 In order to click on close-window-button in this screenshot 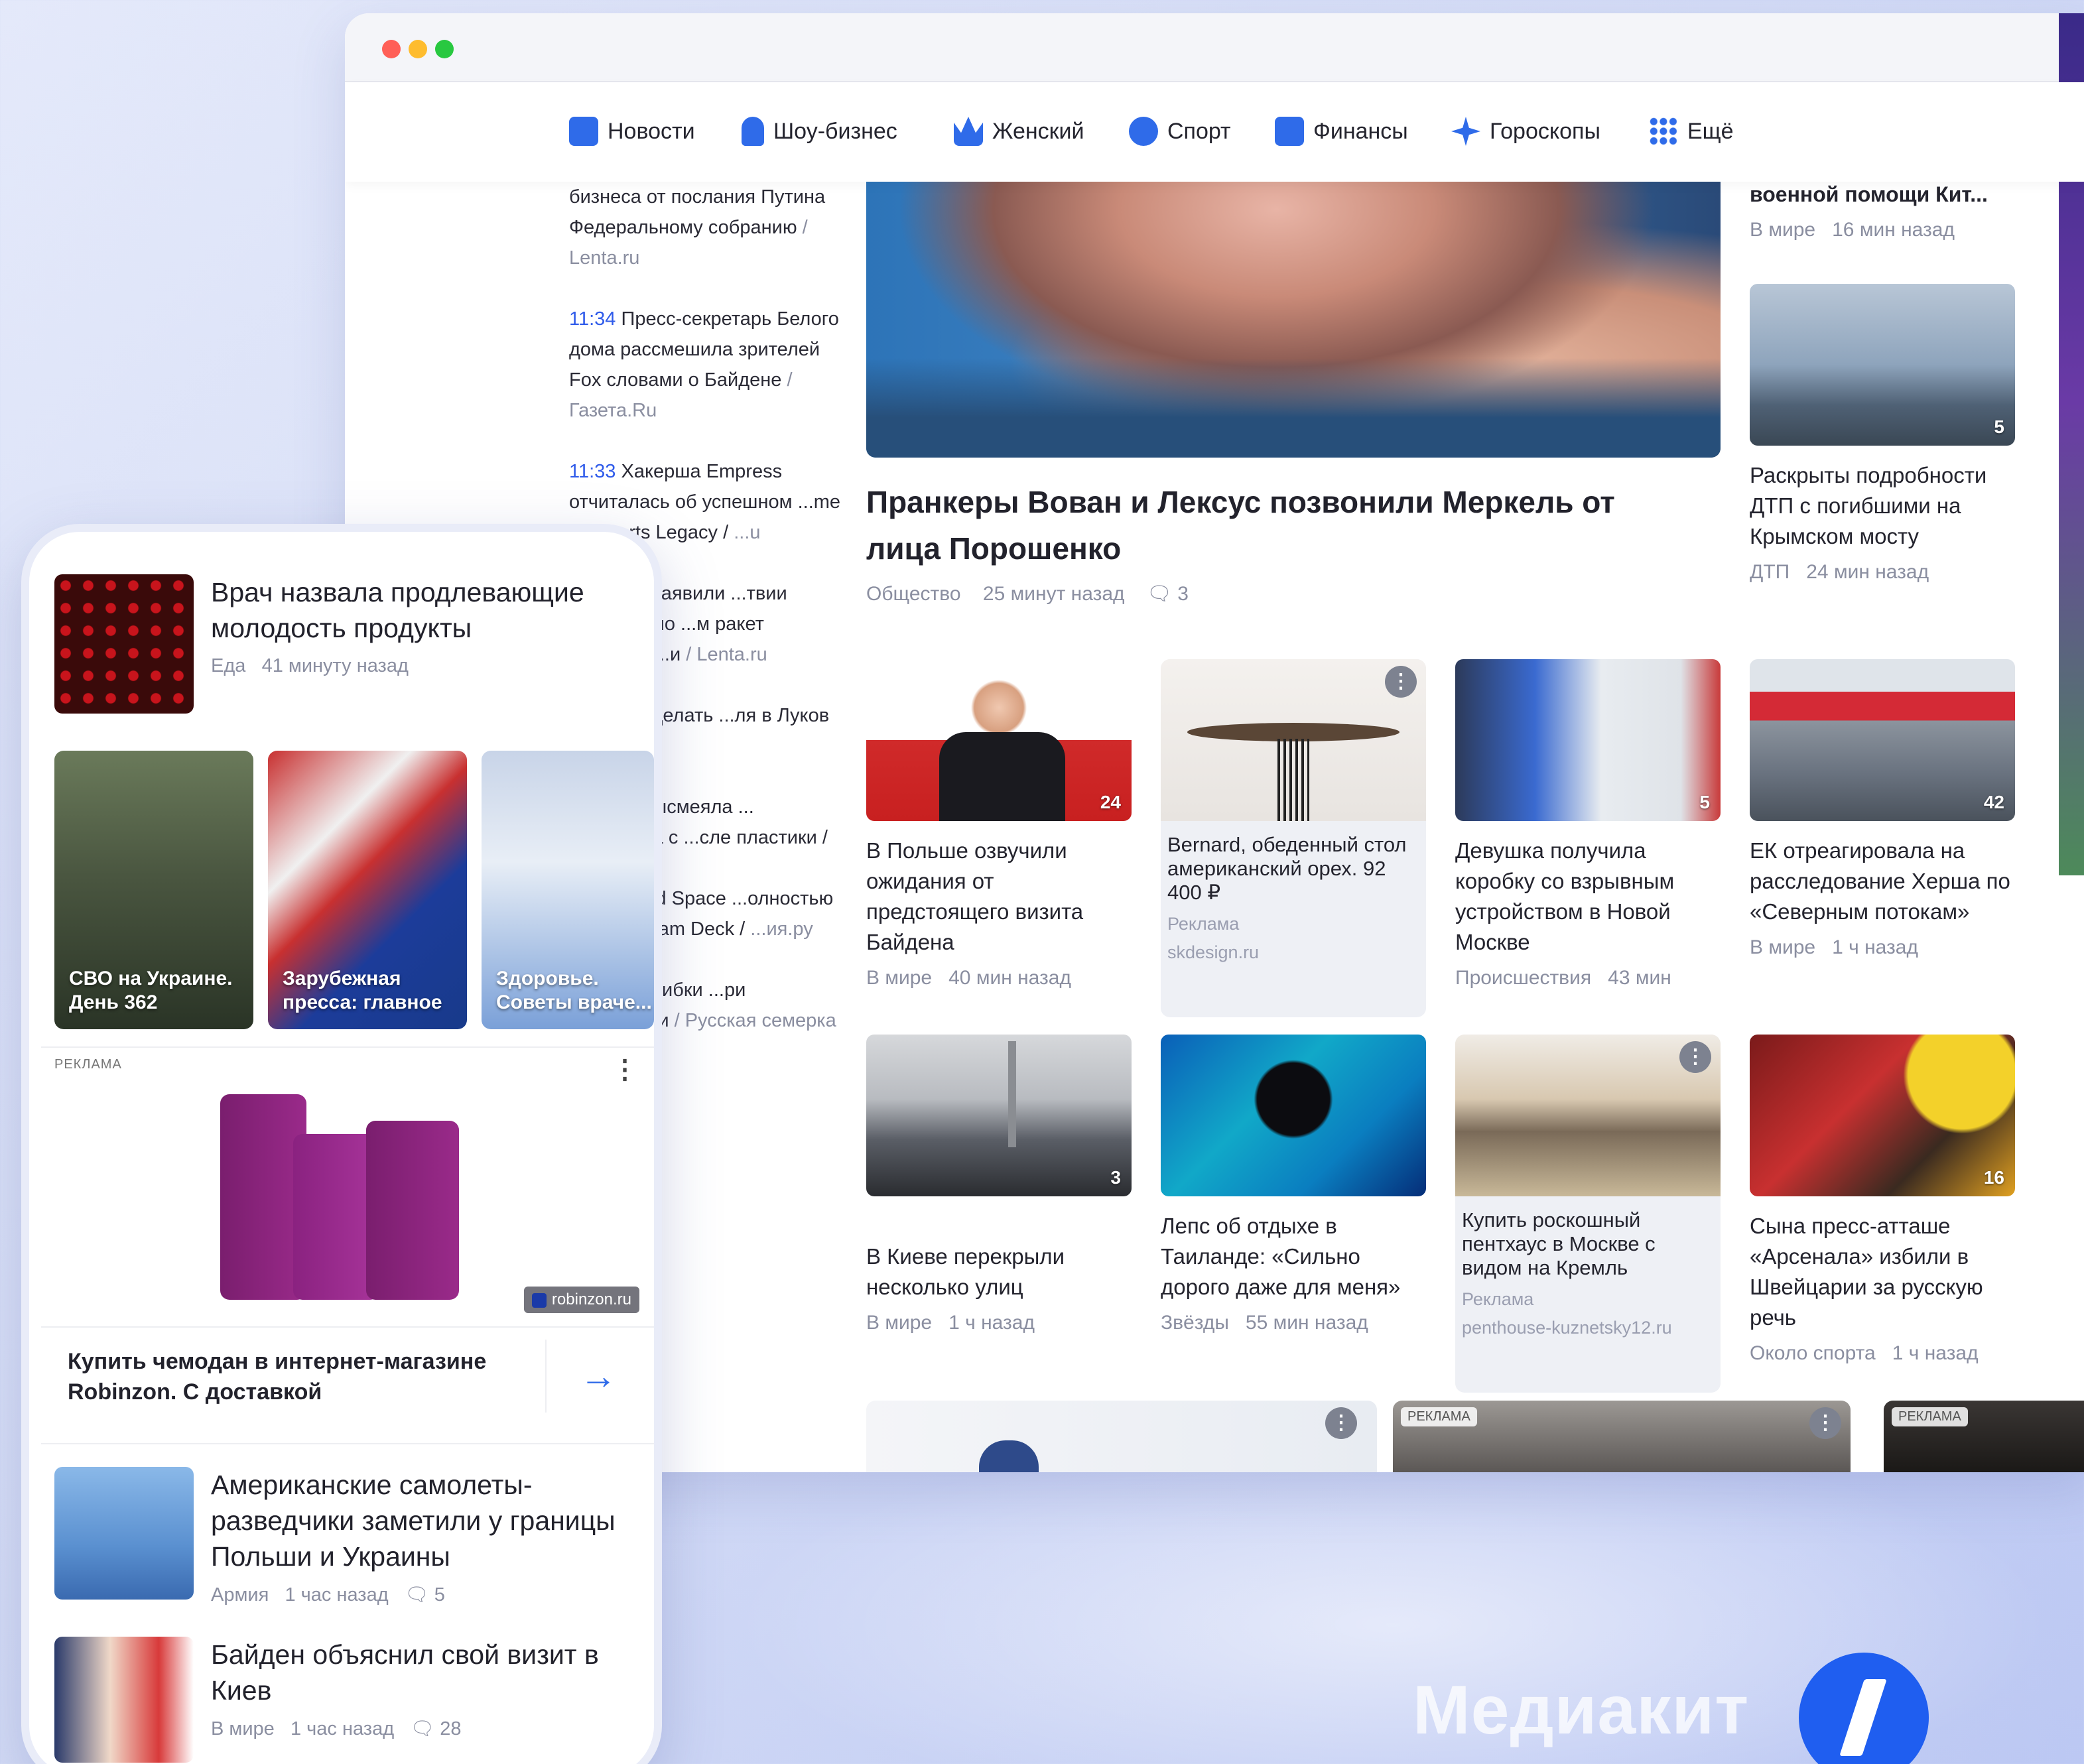, I will do `click(391, 49)`.